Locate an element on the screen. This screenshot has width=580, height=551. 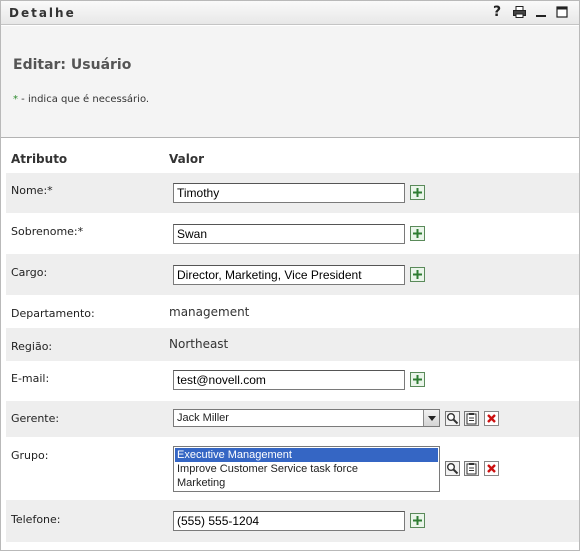
print-icon is located at coordinates (519, 12).